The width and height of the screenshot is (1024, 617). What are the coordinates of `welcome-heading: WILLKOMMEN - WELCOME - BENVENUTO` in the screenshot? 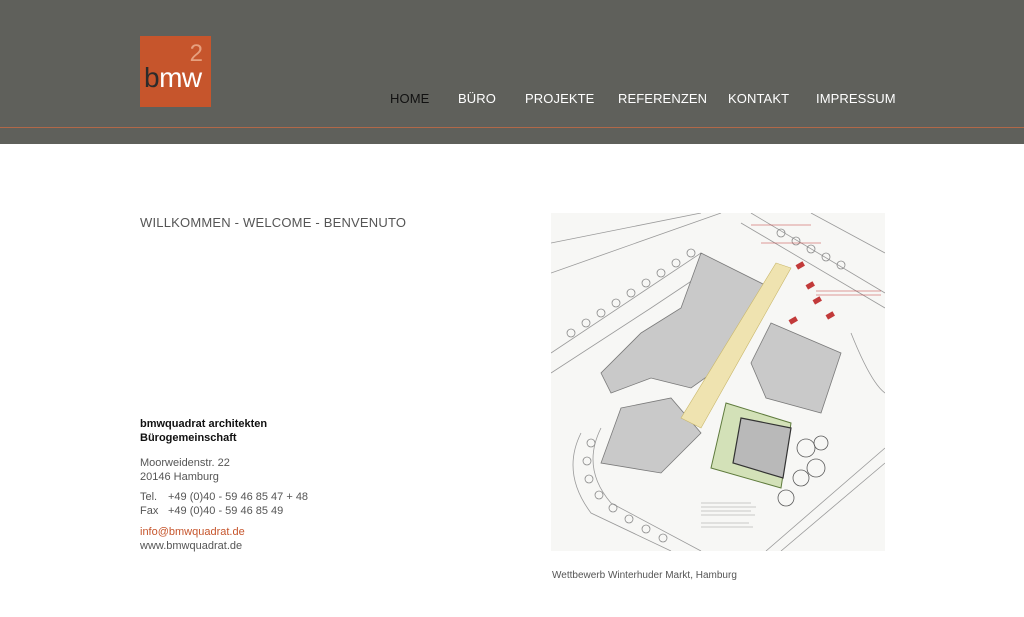 It's located at (273, 222).